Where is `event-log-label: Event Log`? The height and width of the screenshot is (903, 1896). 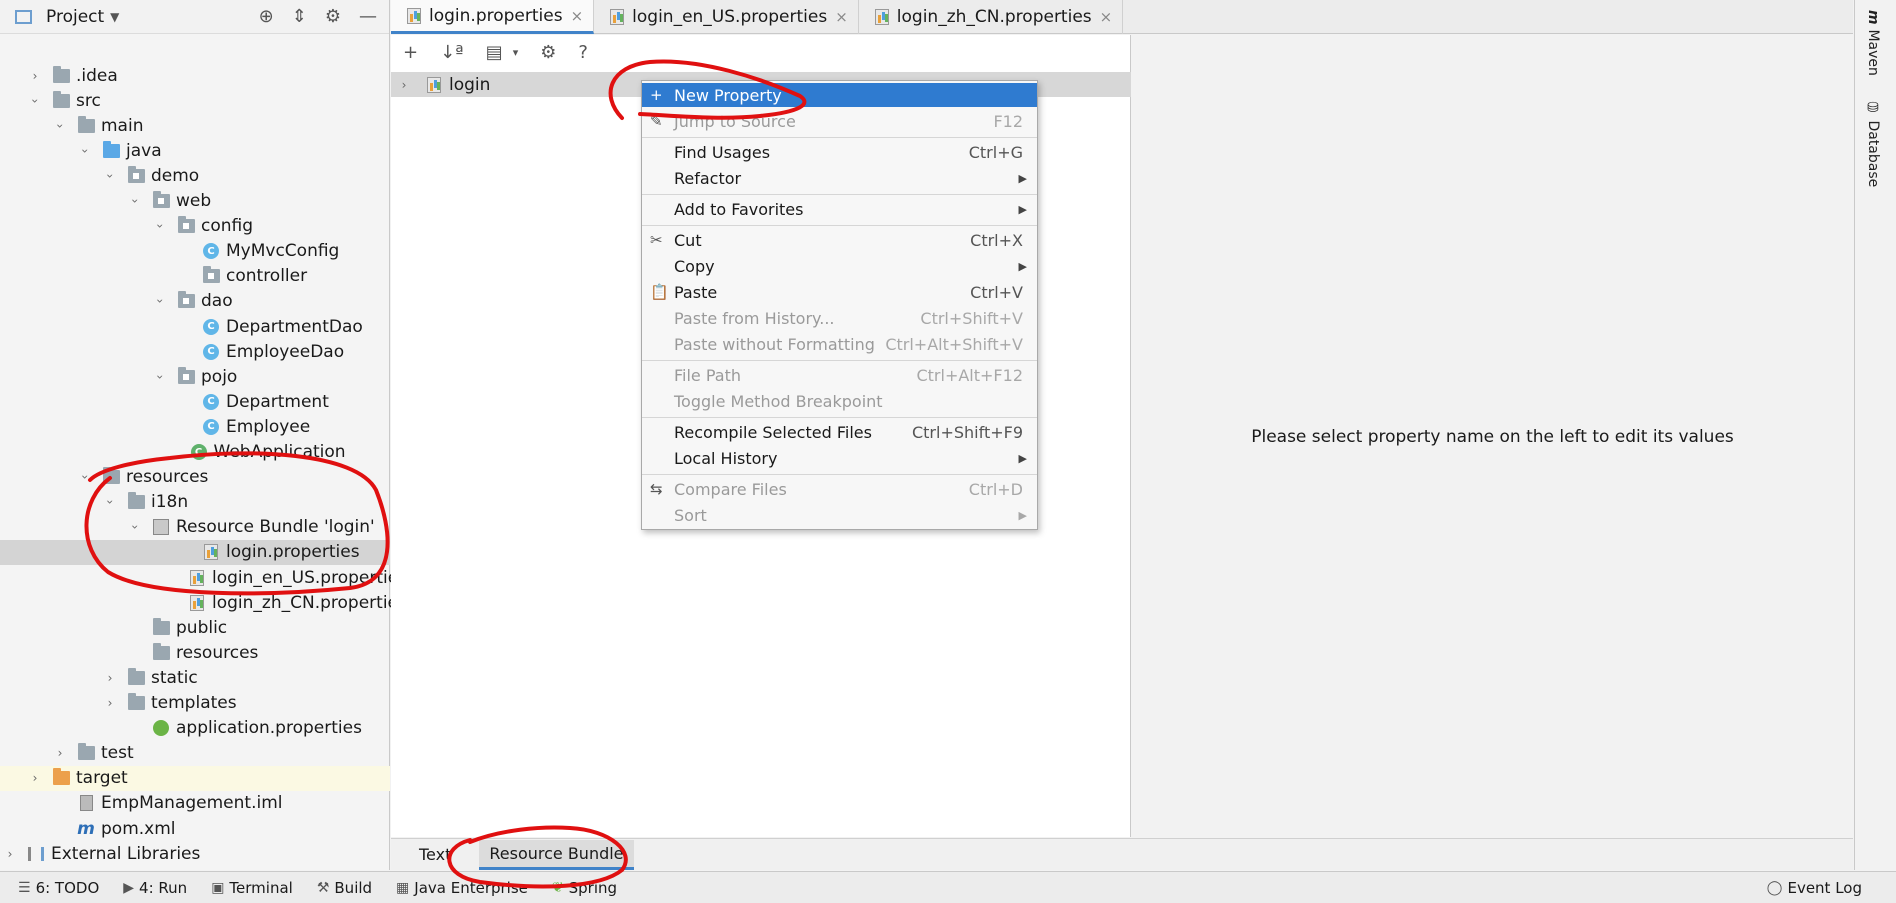
event-log-label: Event Log is located at coordinates (1824, 887).